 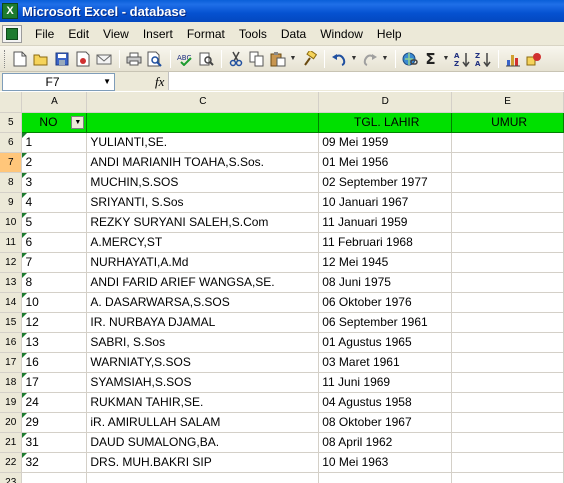 I want to click on row-header: 5, so click(x=11, y=122).